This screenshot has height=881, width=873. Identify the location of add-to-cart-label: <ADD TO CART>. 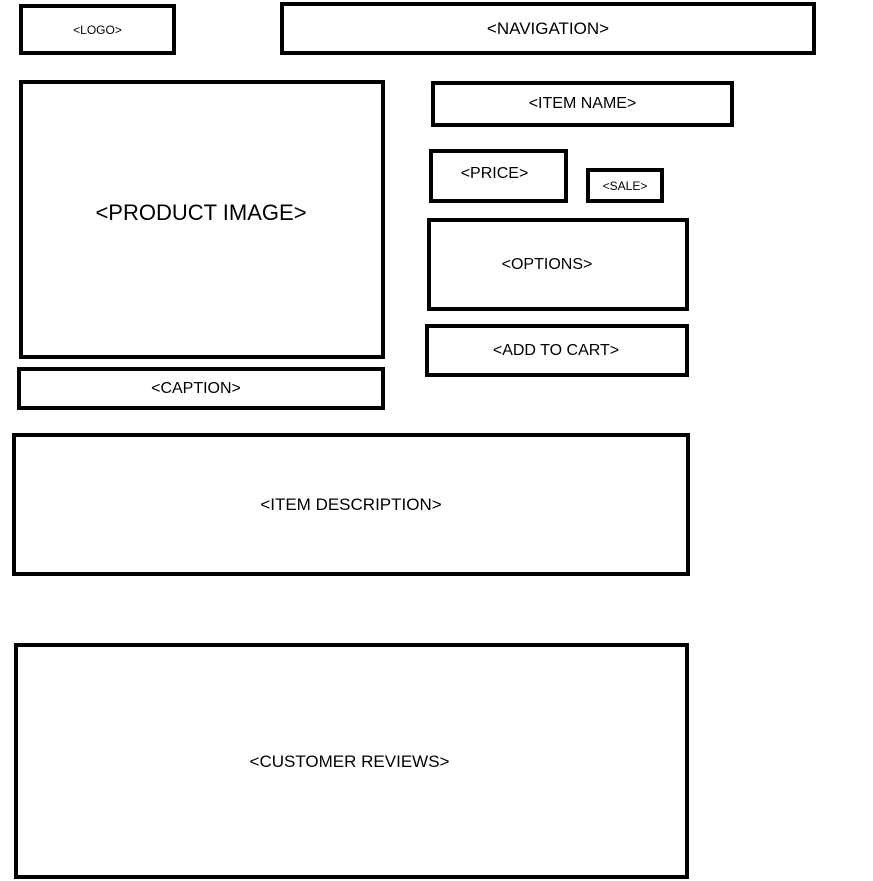
(556, 350).